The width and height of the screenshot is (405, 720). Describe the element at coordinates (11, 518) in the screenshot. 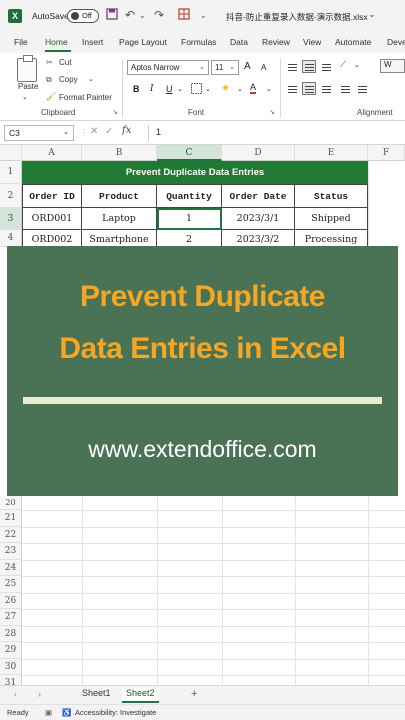

I see `row-header: 21` at that location.